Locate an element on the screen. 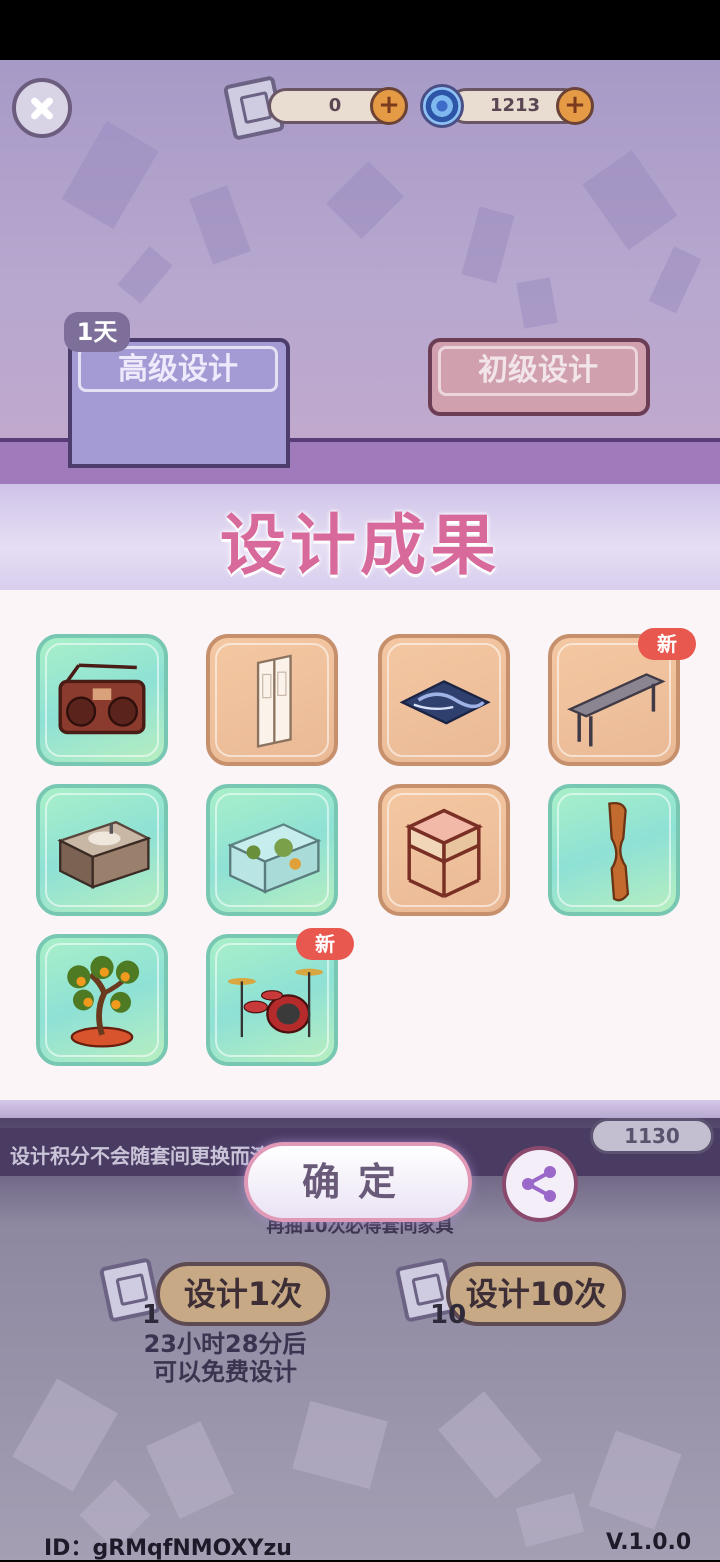 Image resolution: width=720 pixels, height=1562 pixels. boombox-radio-icon is located at coordinates (102, 699).